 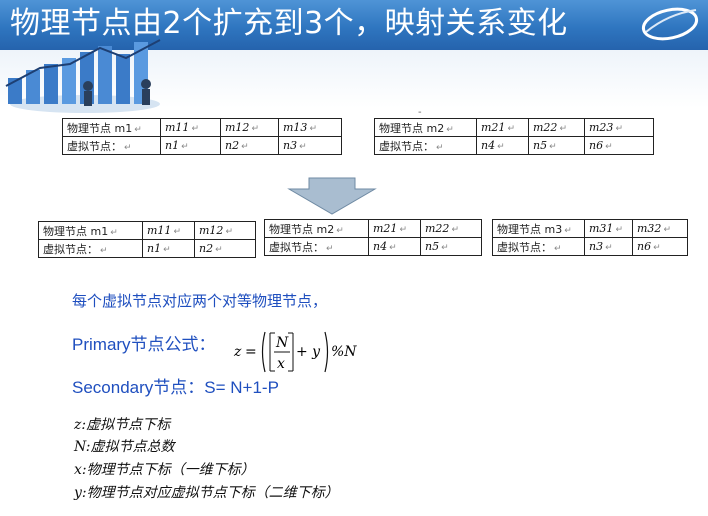 What do you see at coordinates (344, 352) in the screenshot?
I see `formula-mod: %N` at bounding box center [344, 352].